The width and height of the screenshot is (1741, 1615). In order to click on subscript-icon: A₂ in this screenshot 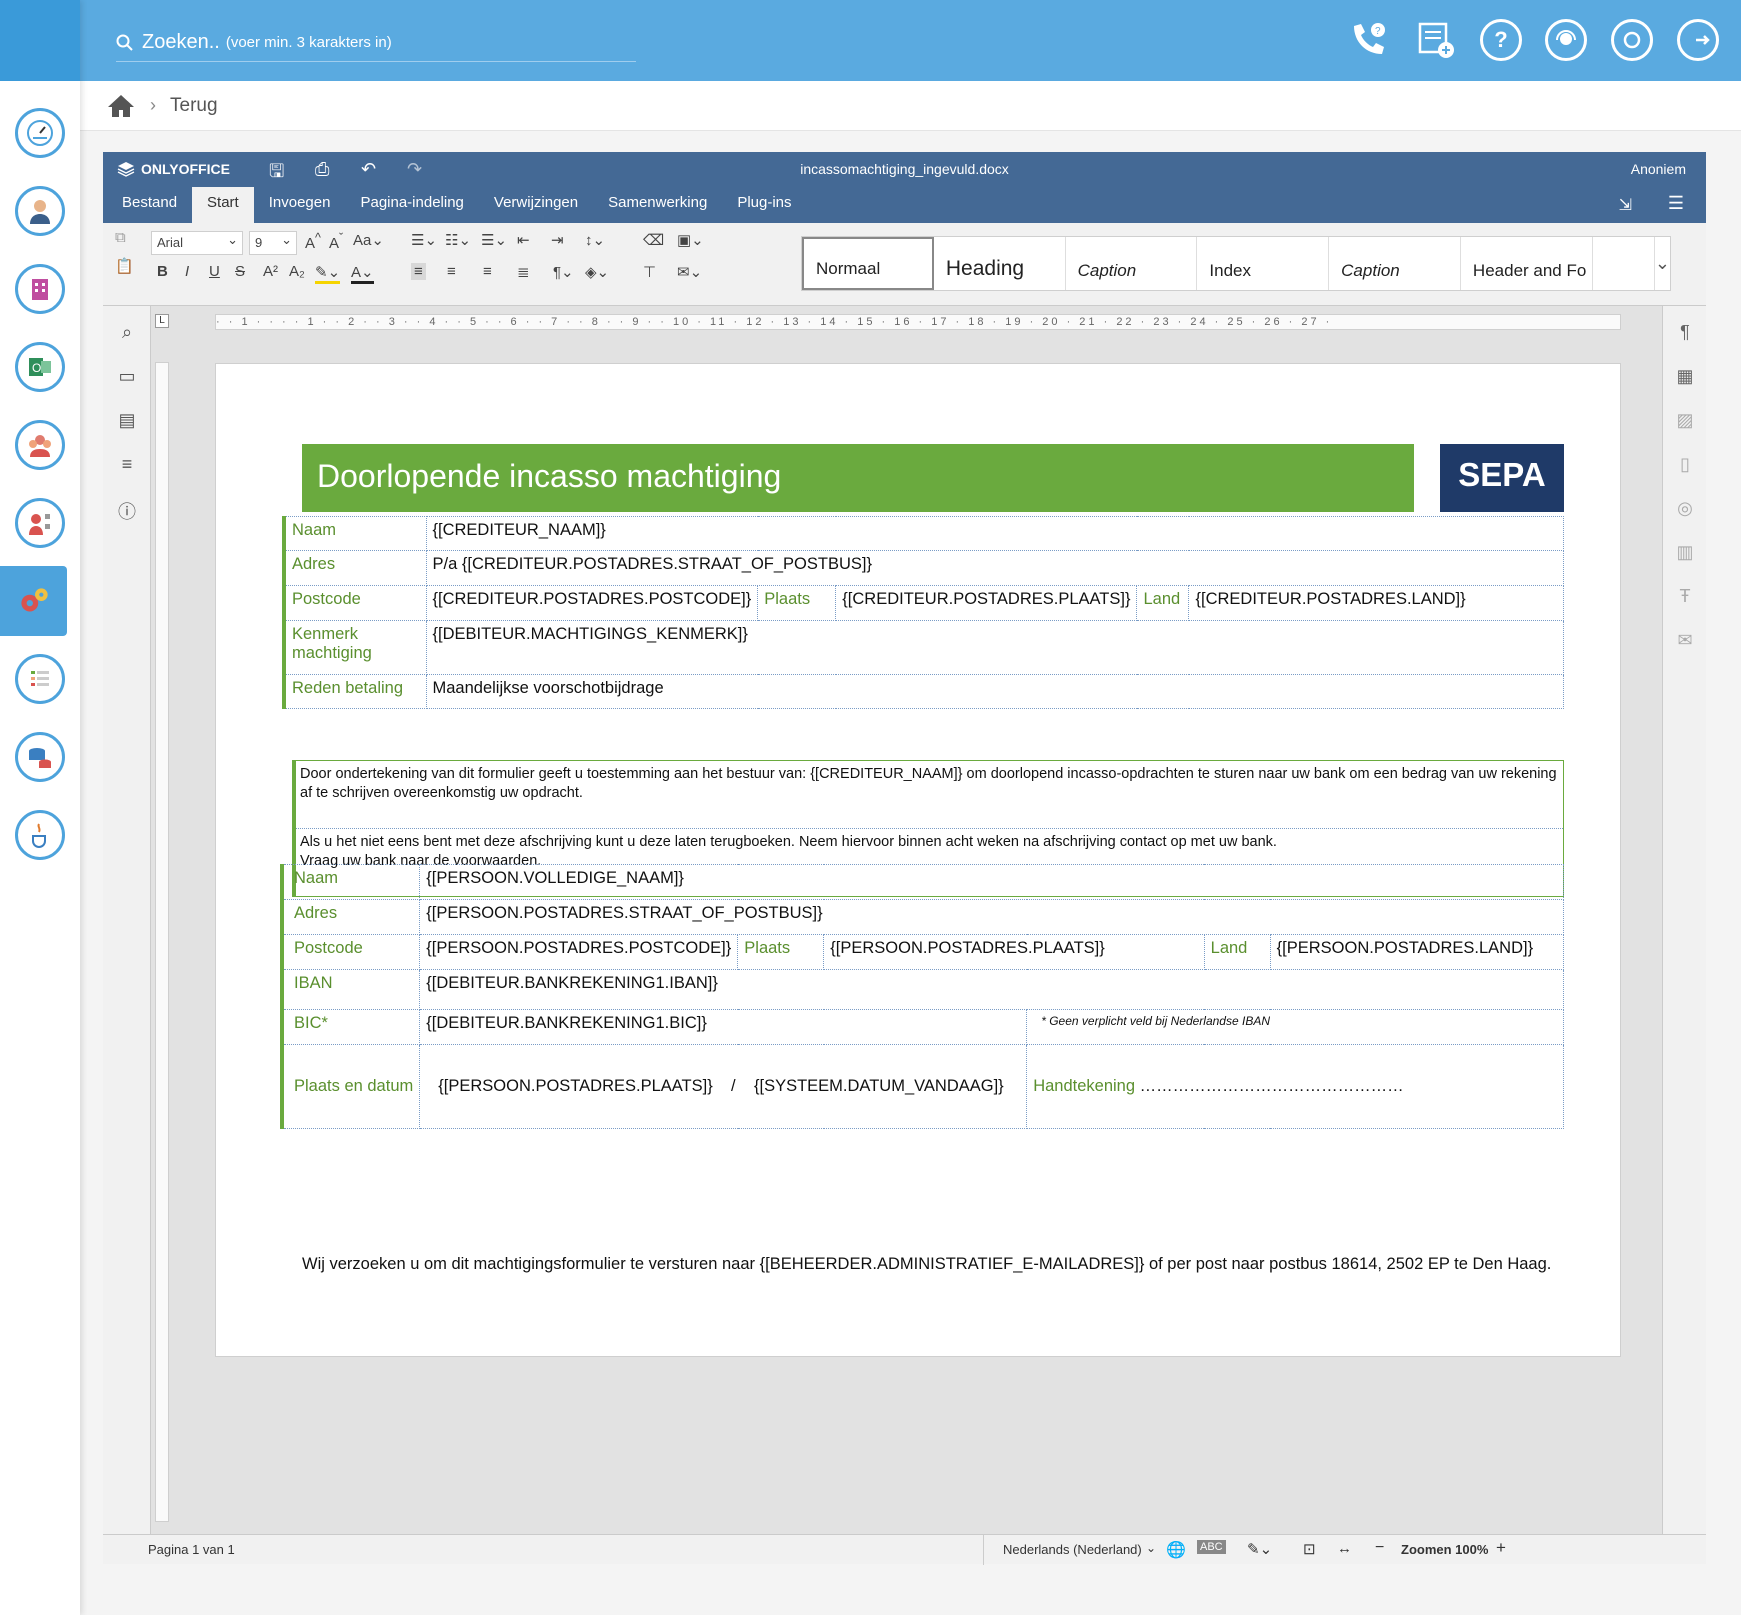, I will do `click(297, 271)`.